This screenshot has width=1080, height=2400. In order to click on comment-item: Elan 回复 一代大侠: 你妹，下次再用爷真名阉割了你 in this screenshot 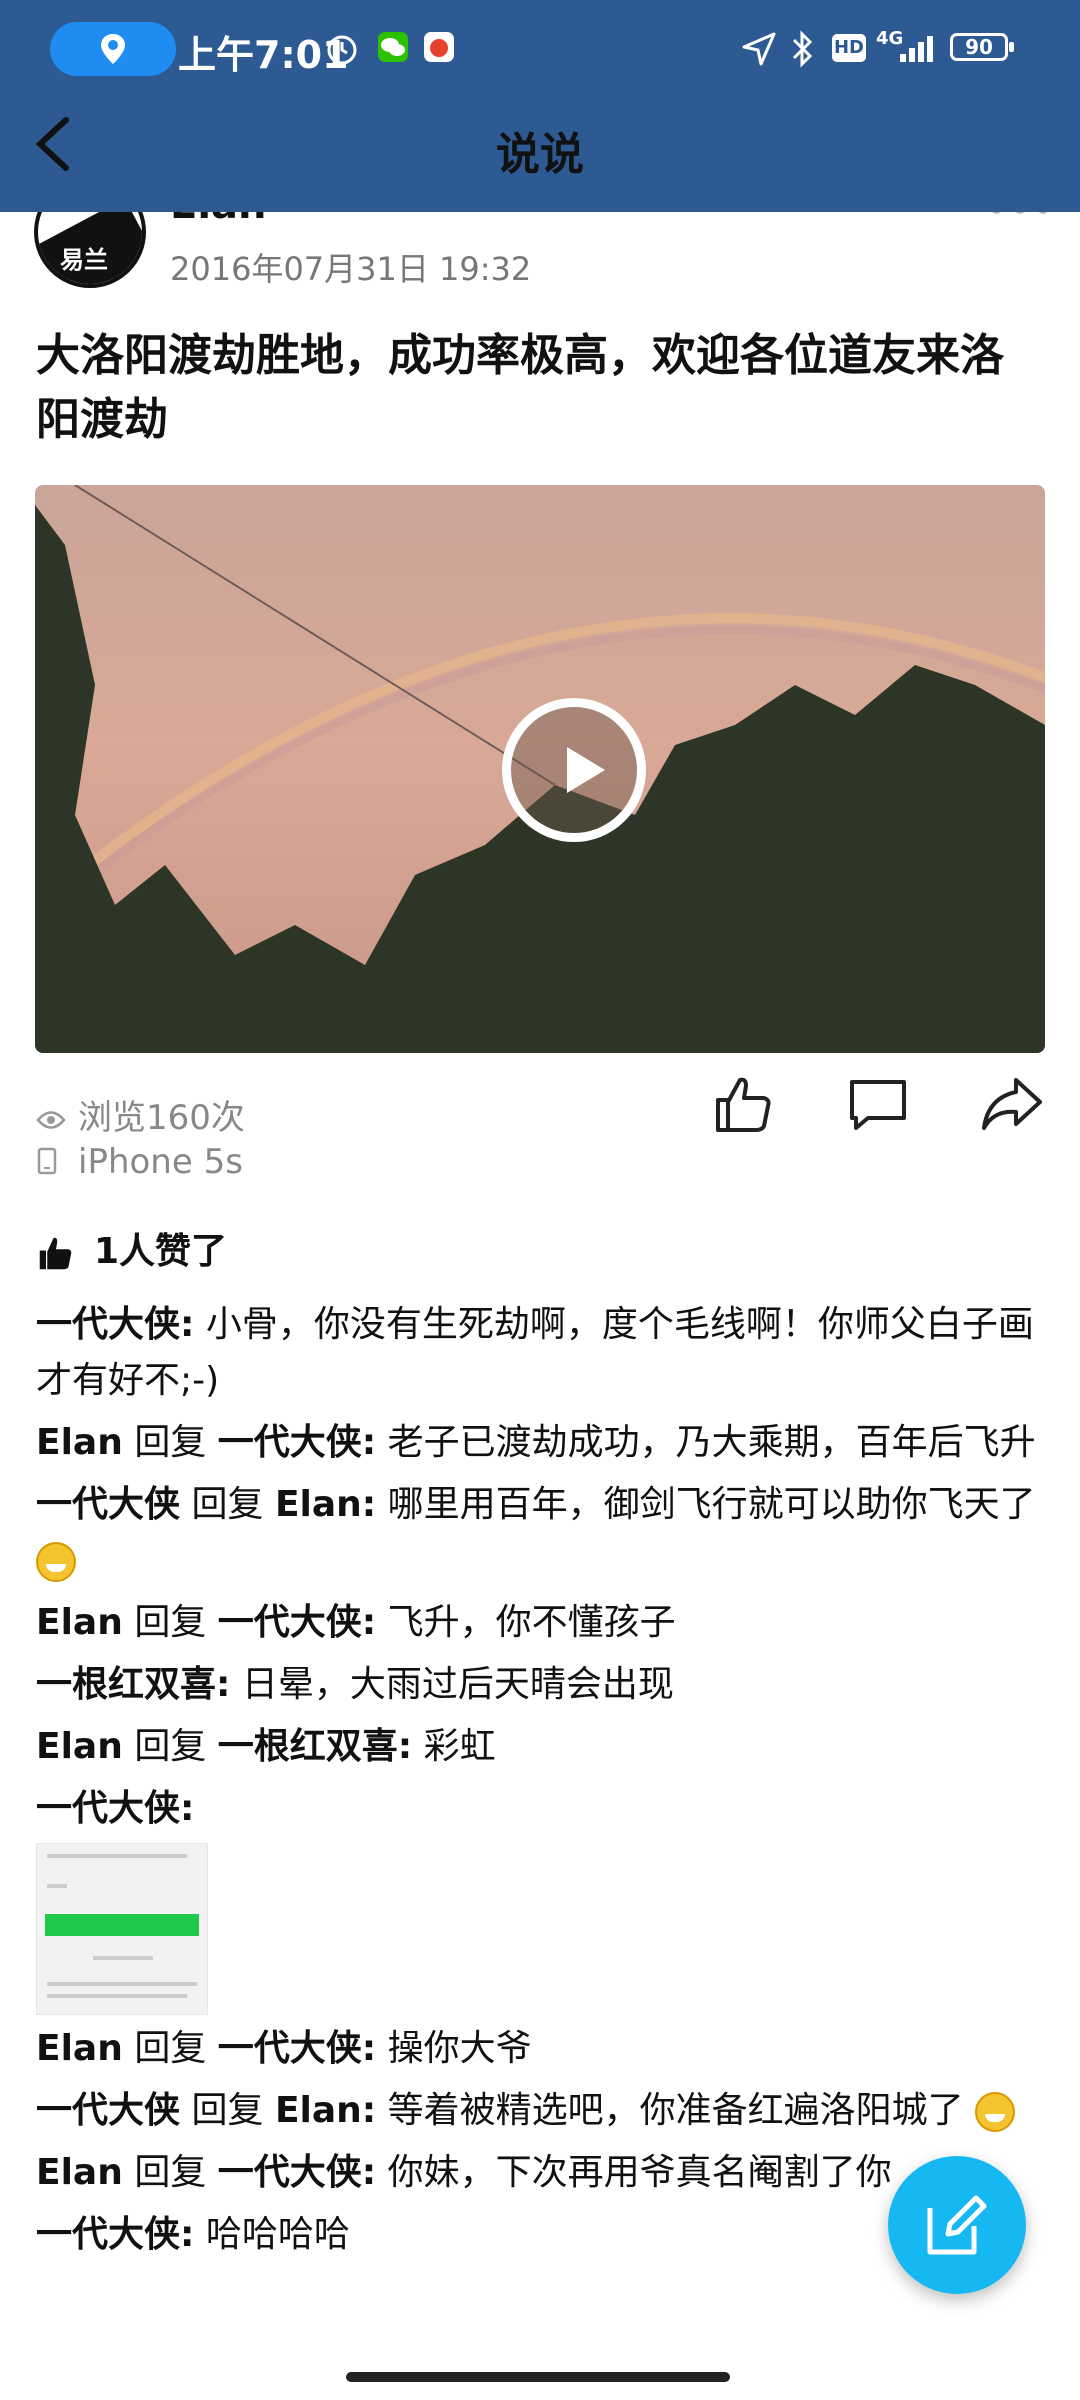, I will do `click(541, 2173)`.